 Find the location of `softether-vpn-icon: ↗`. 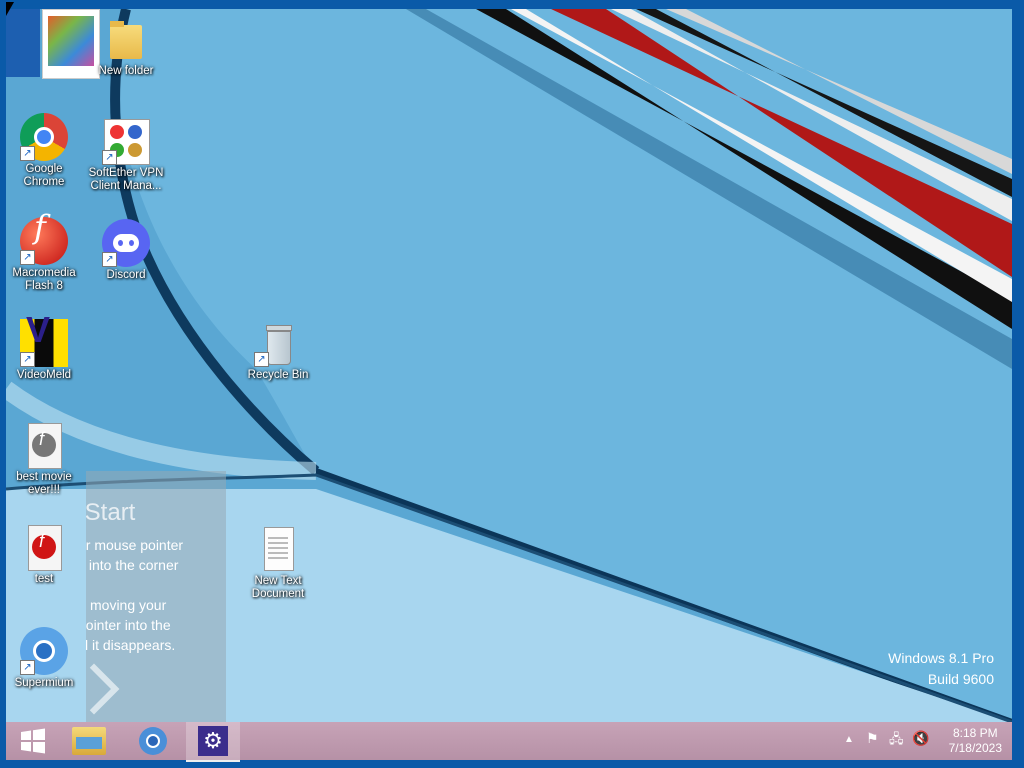

softether-vpn-icon: ↗ is located at coordinates (126, 141).